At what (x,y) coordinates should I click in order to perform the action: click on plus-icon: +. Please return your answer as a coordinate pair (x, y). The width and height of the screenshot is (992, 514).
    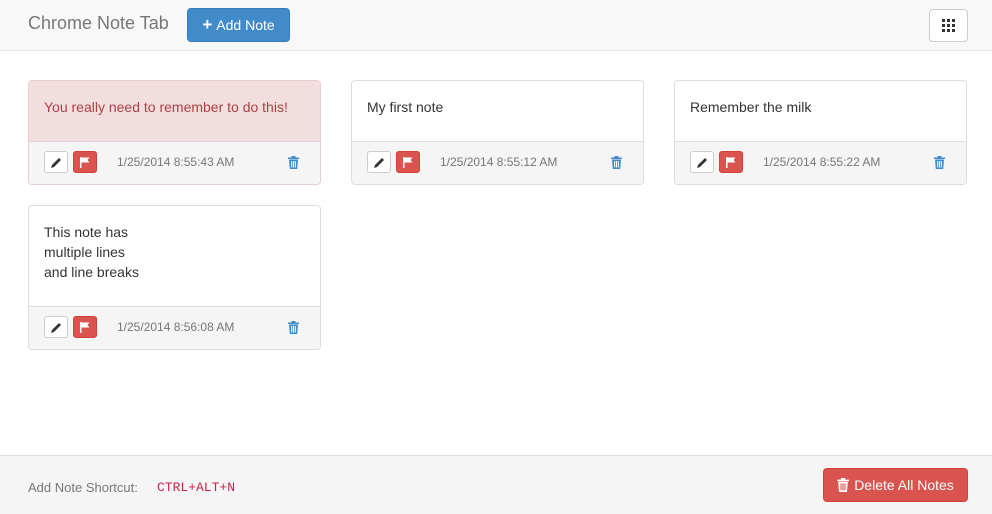
    Looking at the image, I should click on (207, 24).